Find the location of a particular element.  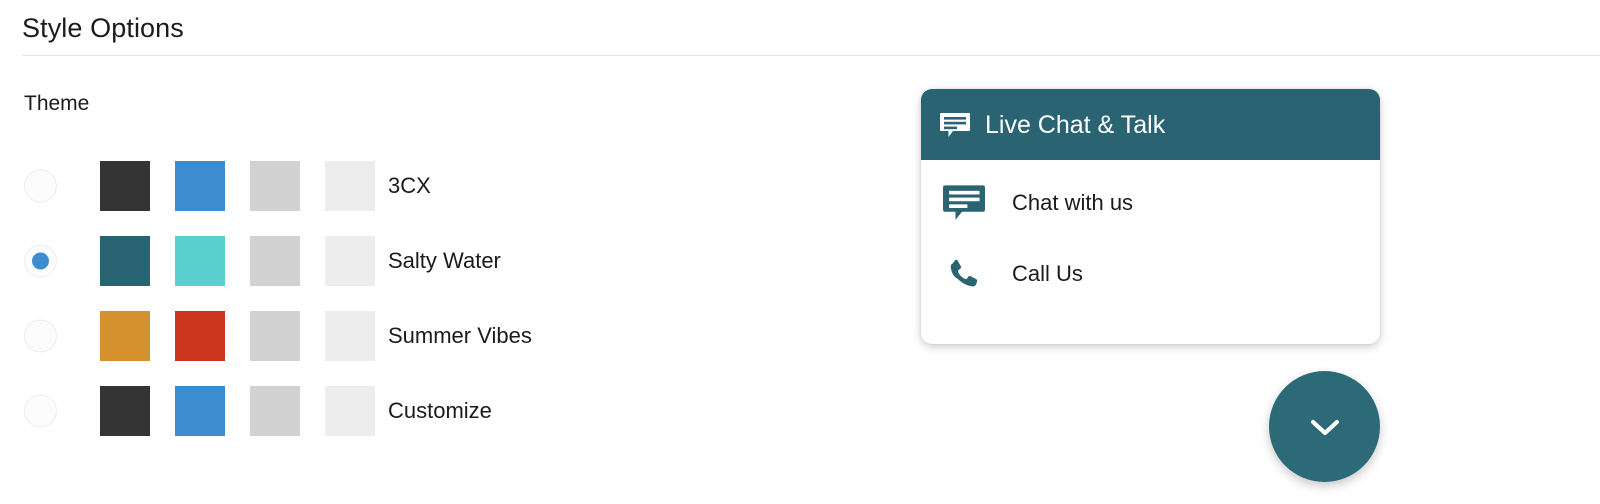

theme-option-row: Summer Vibes is located at coordinates (400, 335).